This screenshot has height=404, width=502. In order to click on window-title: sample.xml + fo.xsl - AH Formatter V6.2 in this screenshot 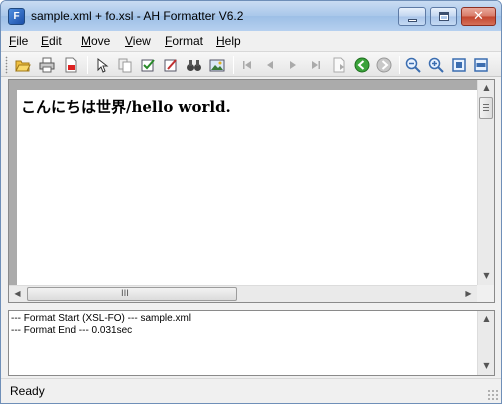, I will do `click(137, 16)`.